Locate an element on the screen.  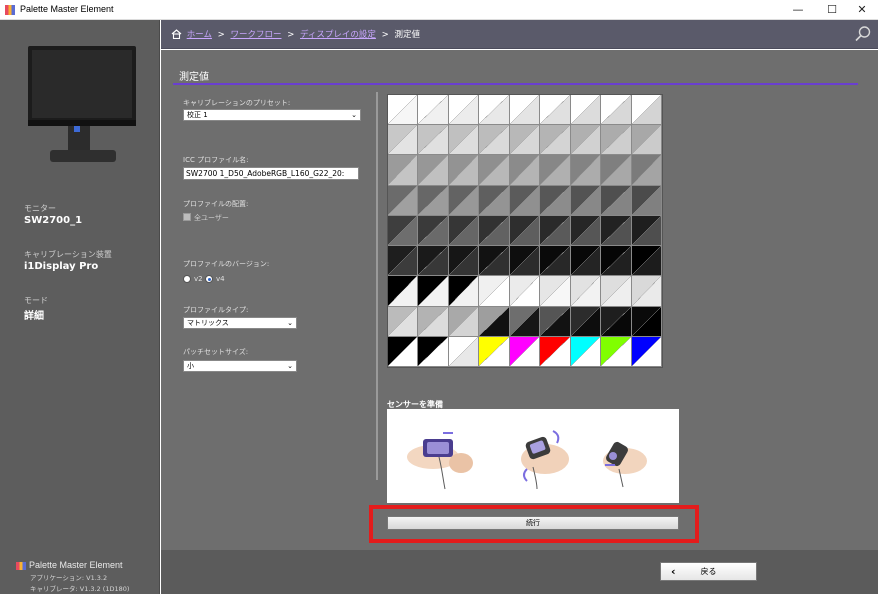
patch-set-value: 小 is located at coordinates (190, 366).